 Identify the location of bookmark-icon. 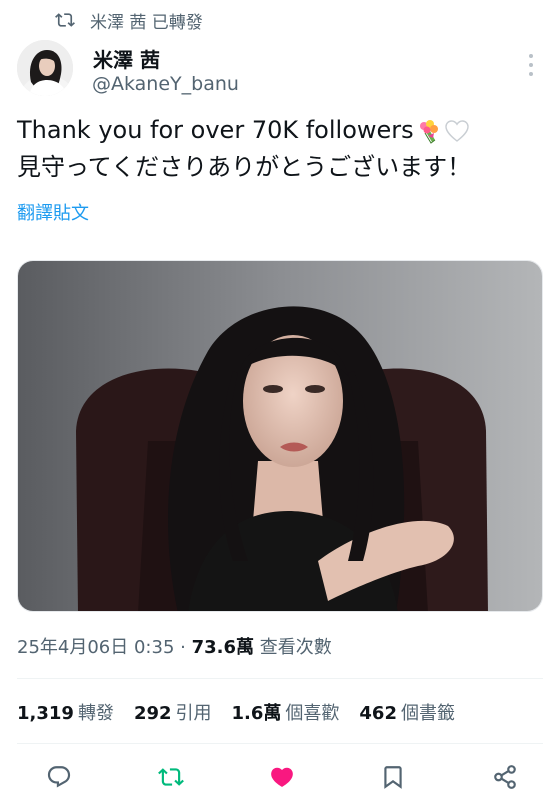
(393, 777).